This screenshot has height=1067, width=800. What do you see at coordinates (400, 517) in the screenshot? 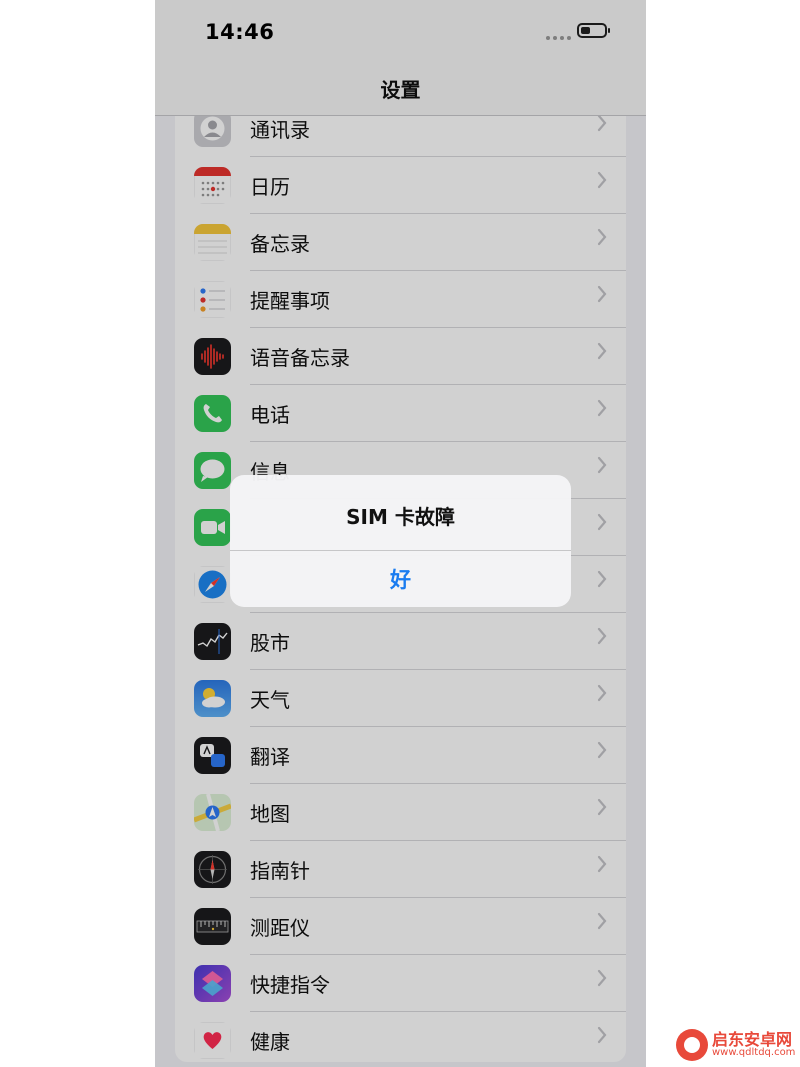
I see `alert-title: SIM 卡故障` at bounding box center [400, 517].